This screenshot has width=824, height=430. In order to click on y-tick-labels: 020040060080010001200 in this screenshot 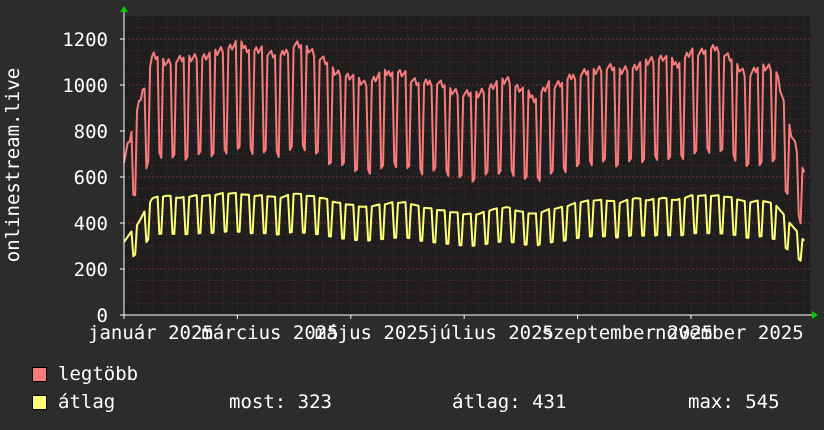, I will do `click(93, 178)`.